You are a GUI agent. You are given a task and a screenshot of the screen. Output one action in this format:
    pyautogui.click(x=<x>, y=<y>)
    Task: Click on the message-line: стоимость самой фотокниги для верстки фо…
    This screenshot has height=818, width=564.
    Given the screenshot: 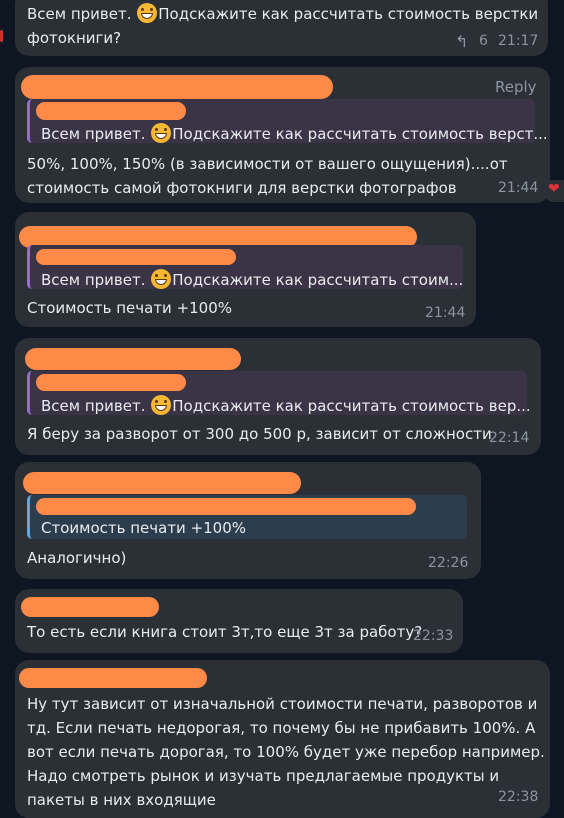 What is the action you would take?
    pyautogui.click(x=242, y=188)
    